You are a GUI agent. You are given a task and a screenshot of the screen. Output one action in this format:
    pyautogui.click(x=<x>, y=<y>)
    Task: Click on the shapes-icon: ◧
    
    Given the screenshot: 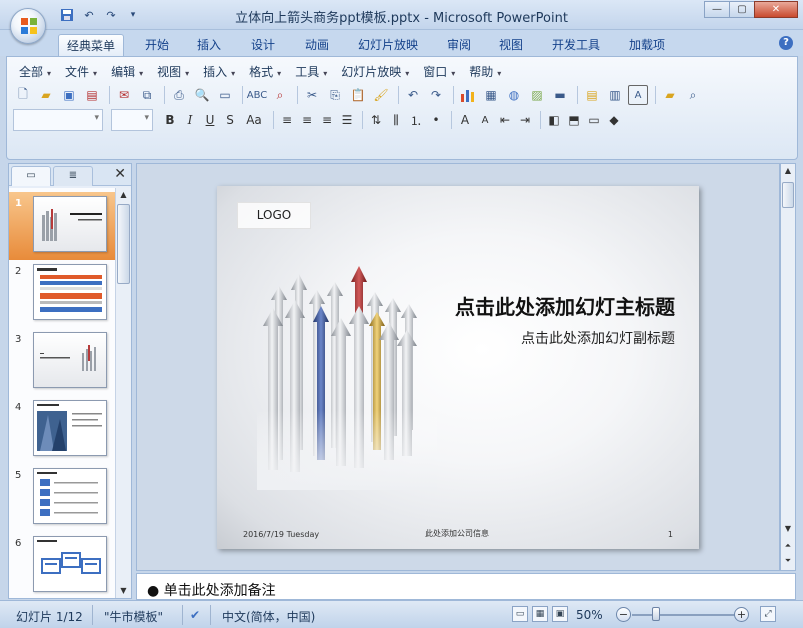 What is the action you would take?
    pyautogui.click(x=554, y=120)
    